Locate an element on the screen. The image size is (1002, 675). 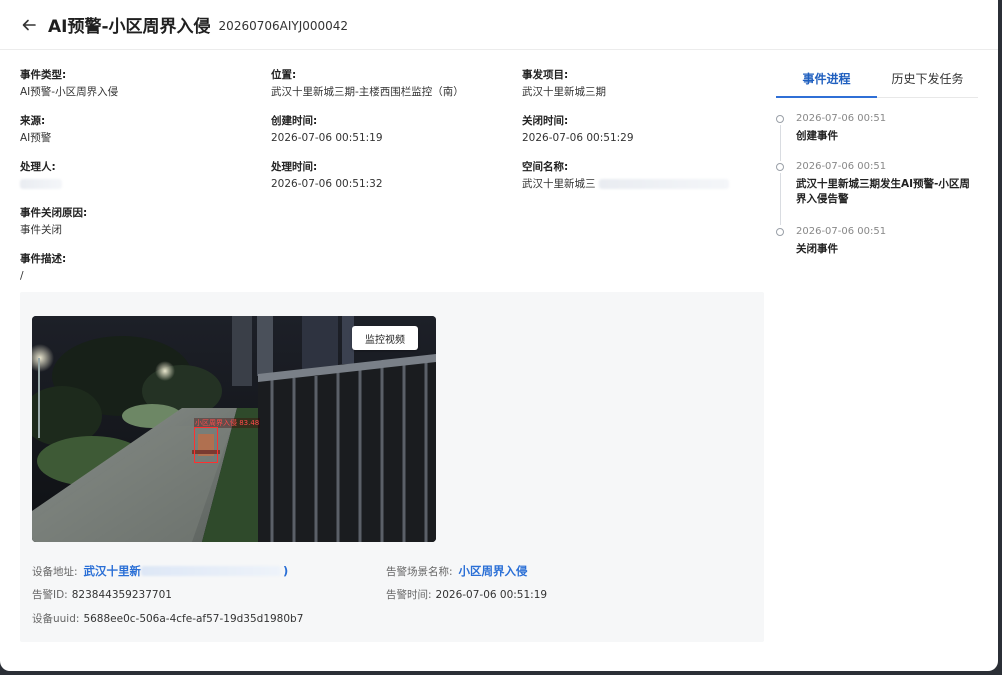
field-label: 处理人: is located at coordinates (38, 167).